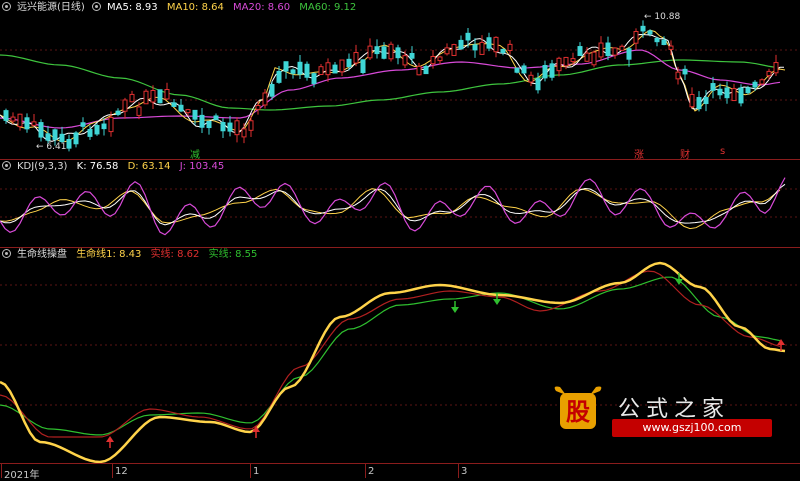 The height and width of the screenshot is (481, 800). What do you see at coordinates (685, 152) in the screenshot?
I see `event-finance-marker: 财` at bounding box center [685, 152].